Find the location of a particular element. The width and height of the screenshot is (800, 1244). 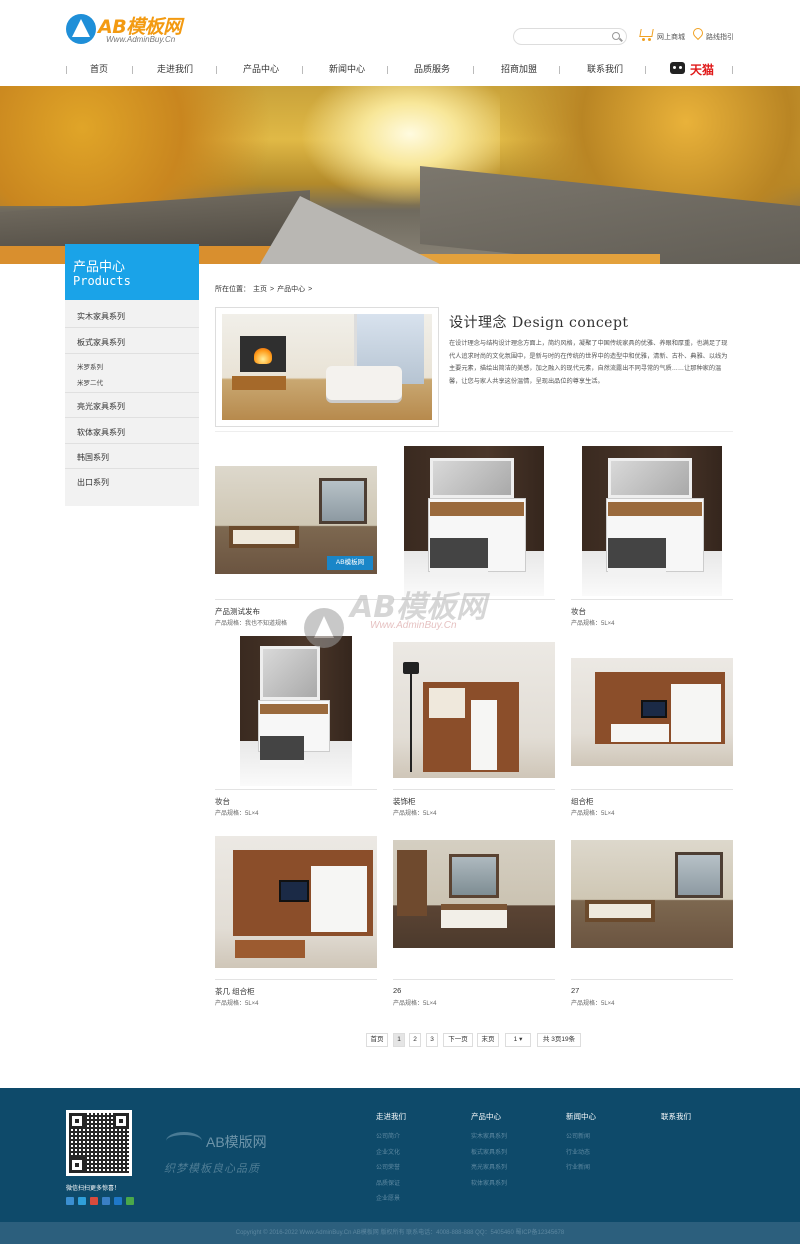

pager-select: 1 ▾ is located at coordinates (518, 1040).